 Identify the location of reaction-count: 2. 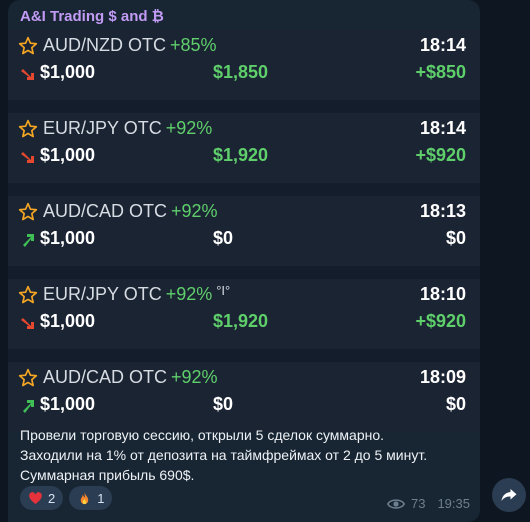
(52, 498).